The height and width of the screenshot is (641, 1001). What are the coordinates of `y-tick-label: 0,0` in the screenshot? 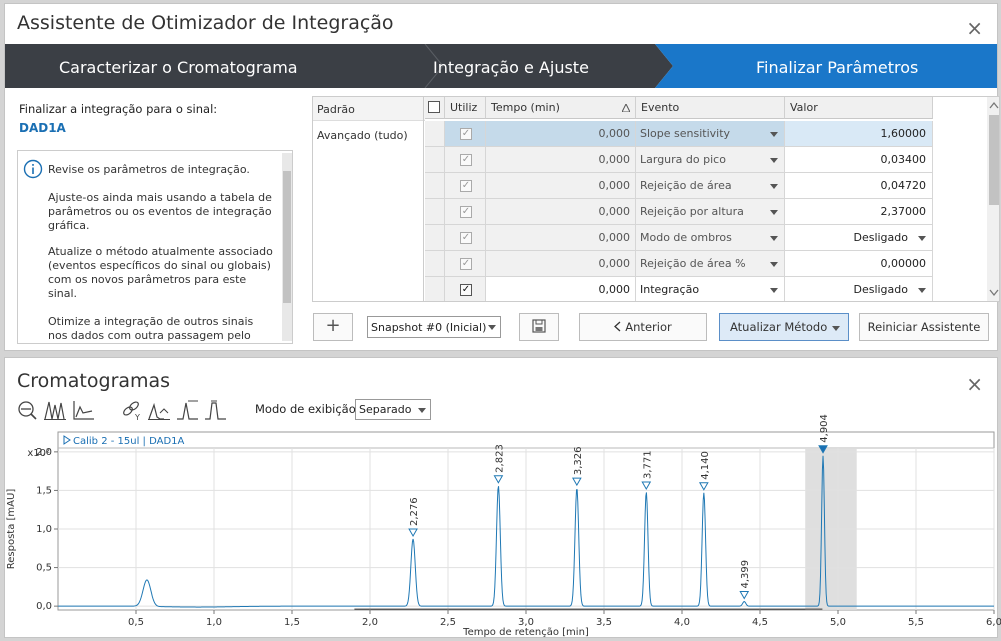 It's located at (44, 606).